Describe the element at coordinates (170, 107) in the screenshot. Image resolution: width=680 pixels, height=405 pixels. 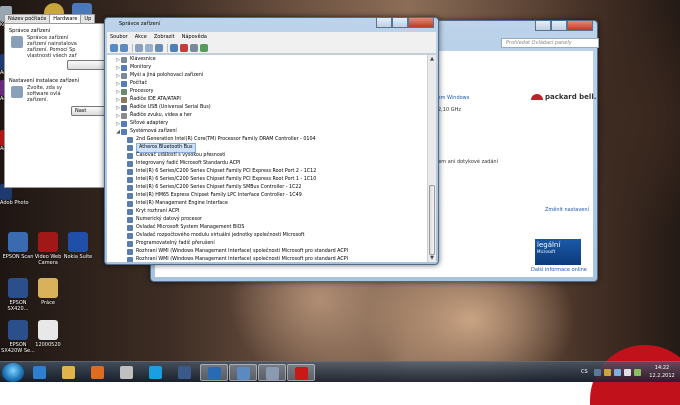
I see `device-label: Řadiče USB (Universal Serial Bus)` at that location.